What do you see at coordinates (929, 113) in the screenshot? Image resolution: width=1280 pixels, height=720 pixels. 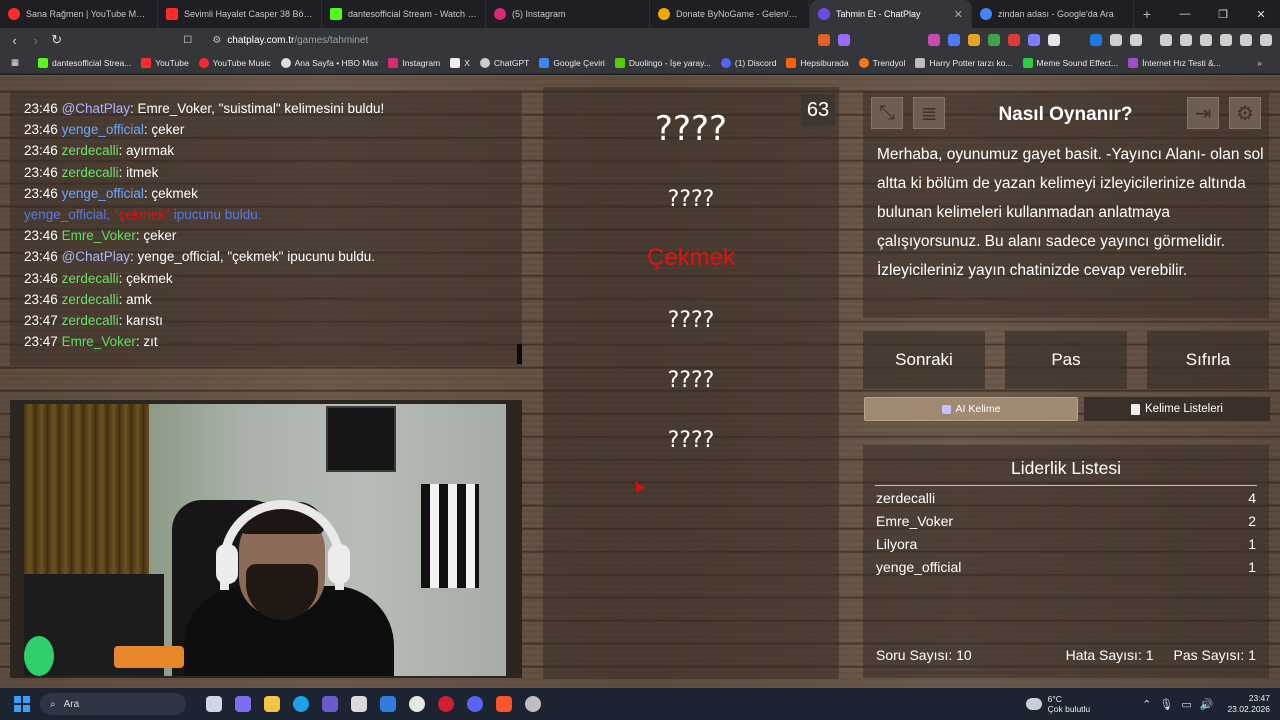 I see `notes-icon: ≣` at bounding box center [929, 113].